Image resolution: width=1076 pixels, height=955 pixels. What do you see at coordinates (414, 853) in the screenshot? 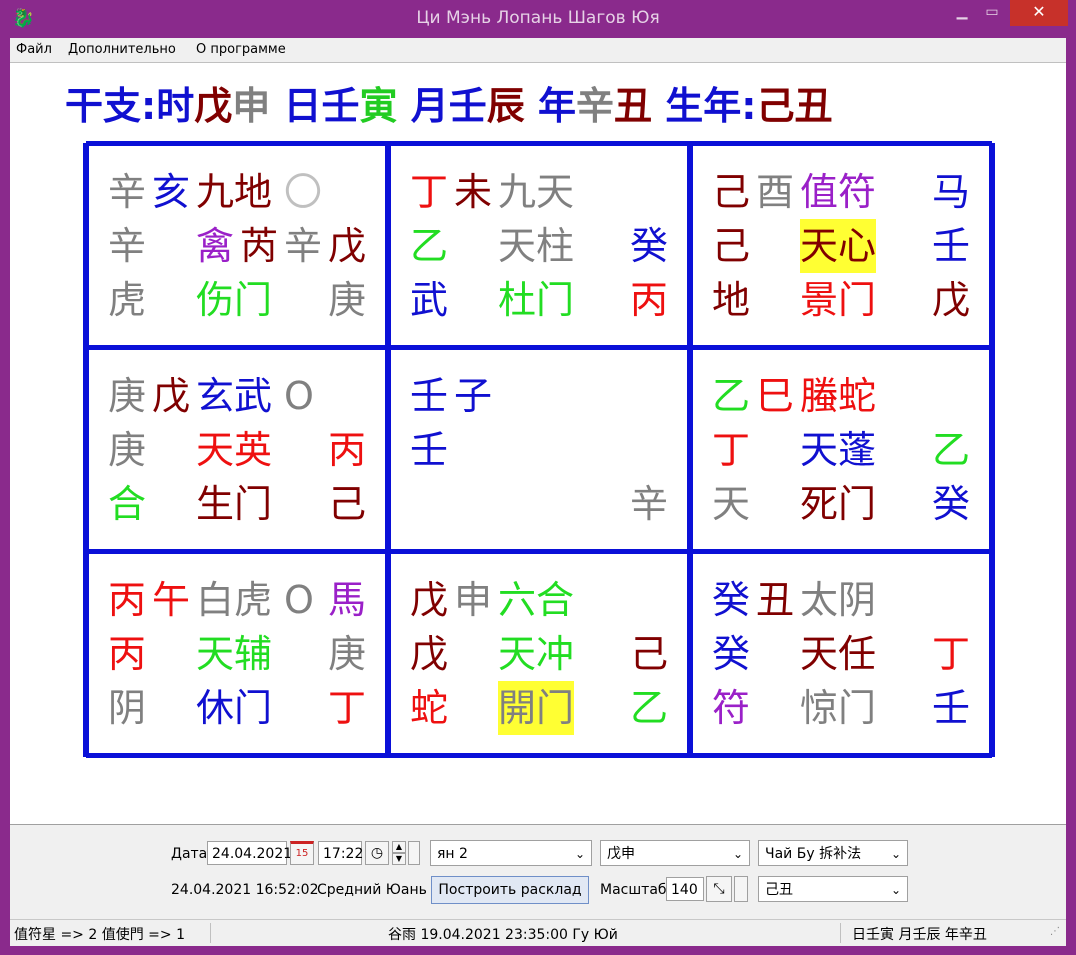
I see `spin-extra` at bounding box center [414, 853].